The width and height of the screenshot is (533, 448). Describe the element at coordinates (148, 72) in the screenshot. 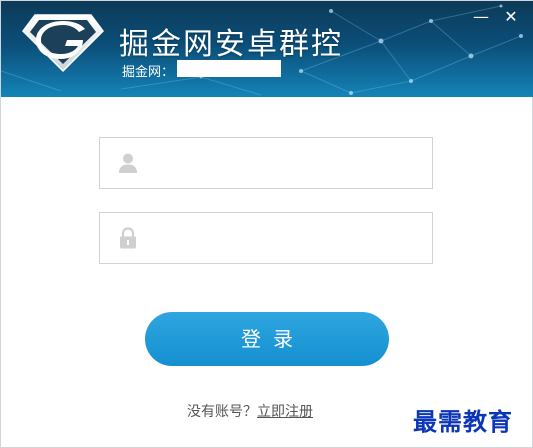

I see `site-label: 掘金网：` at that location.